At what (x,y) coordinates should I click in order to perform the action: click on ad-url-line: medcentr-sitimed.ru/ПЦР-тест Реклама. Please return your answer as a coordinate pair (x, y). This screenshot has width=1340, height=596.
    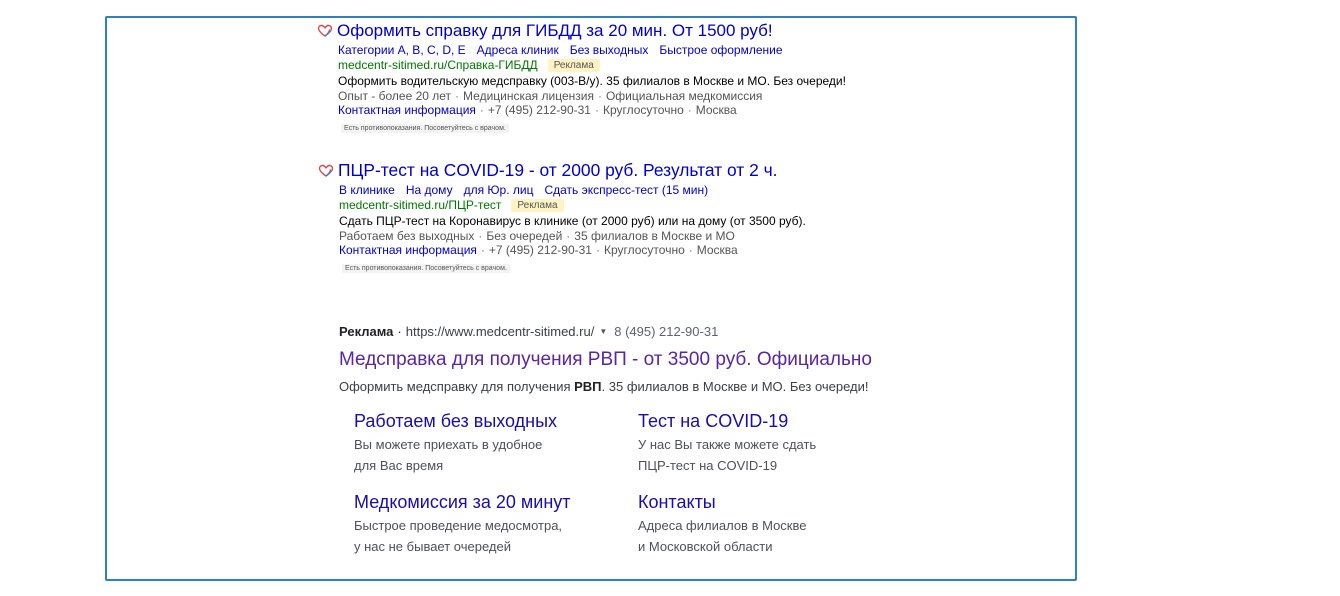
    Looking at the image, I should click on (572, 205).